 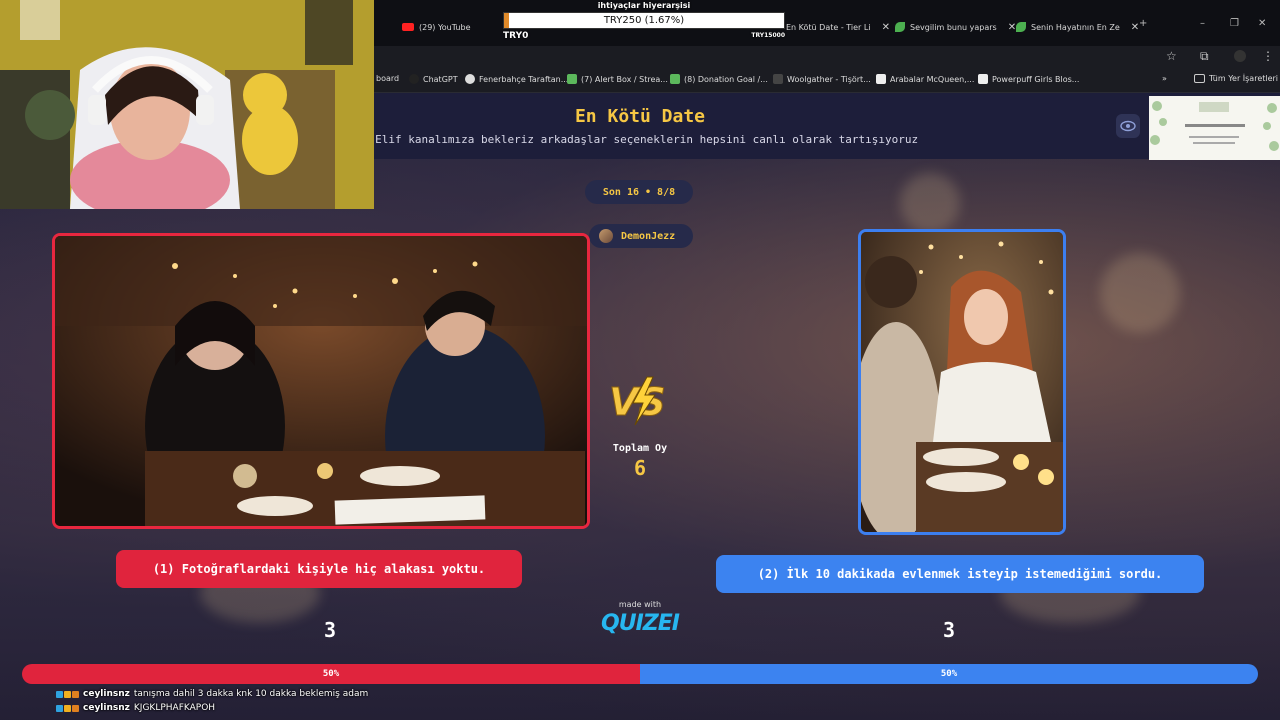 I want to click on shop-icon, so click(x=778, y=79).